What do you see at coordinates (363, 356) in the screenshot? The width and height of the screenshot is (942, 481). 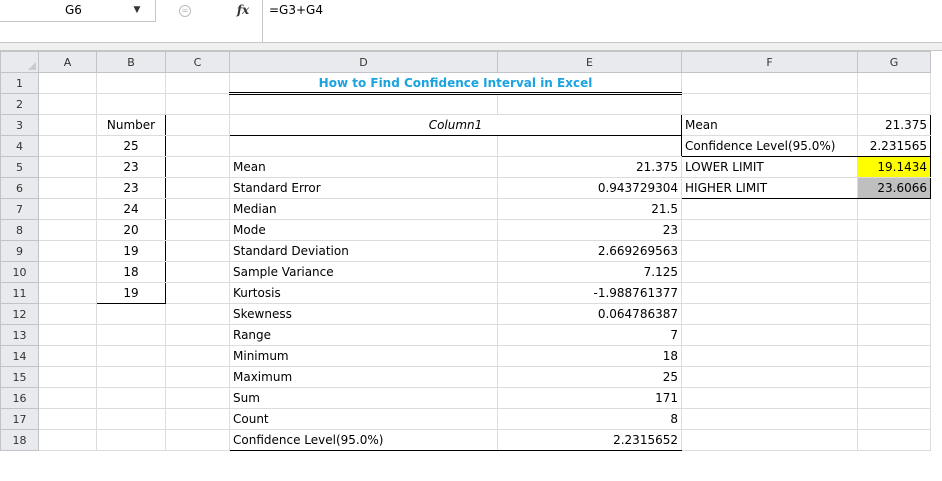 I see `stat-label: Minimum` at bounding box center [363, 356].